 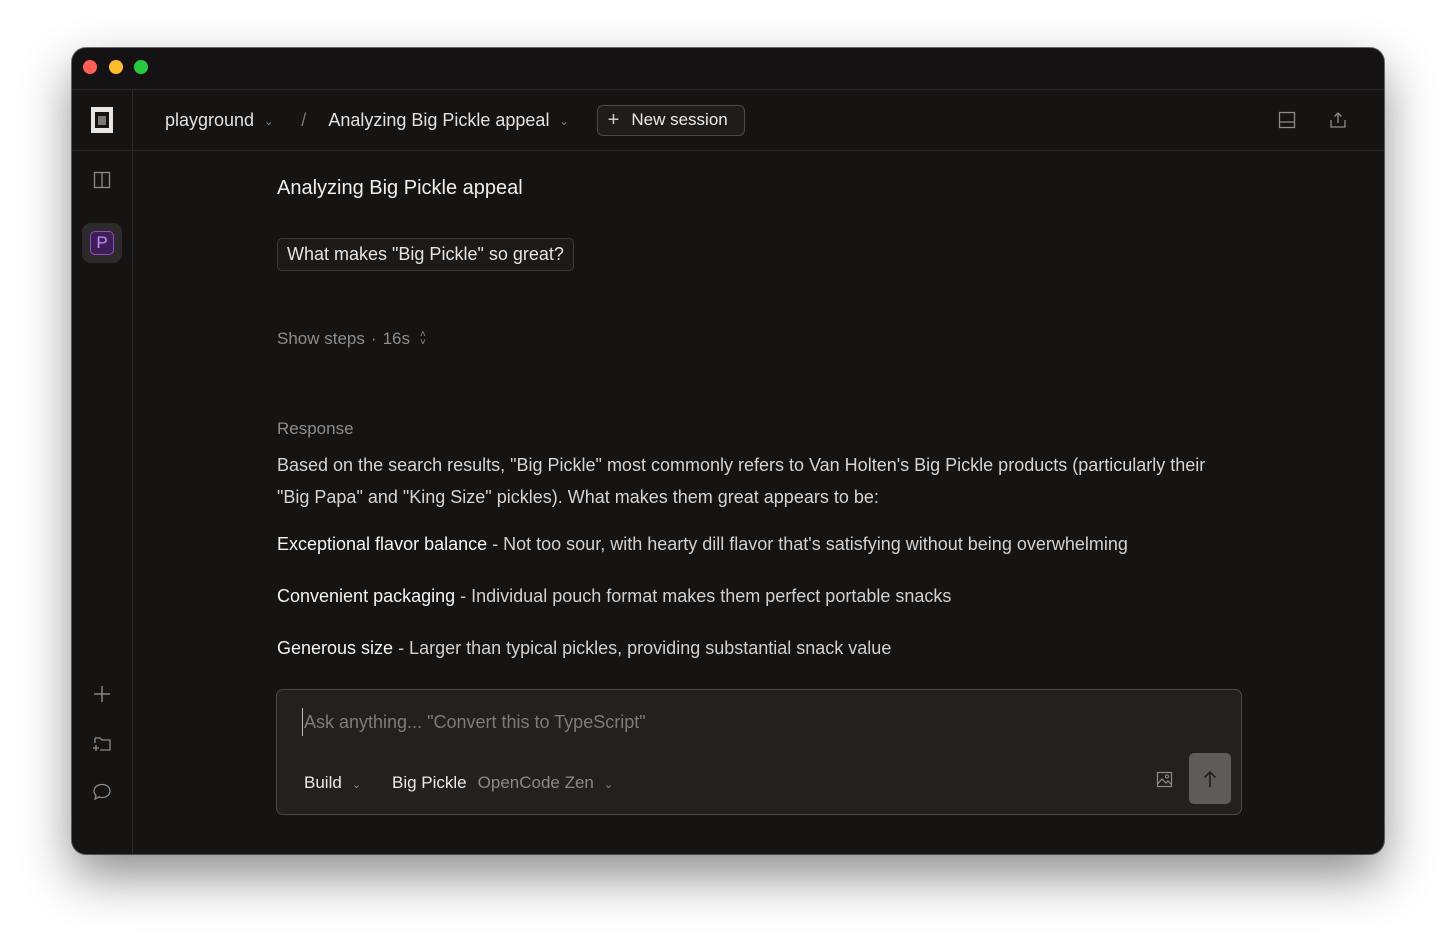 I want to click on user-message: What makes "Big Pickle" so great?, so click(x=425, y=254).